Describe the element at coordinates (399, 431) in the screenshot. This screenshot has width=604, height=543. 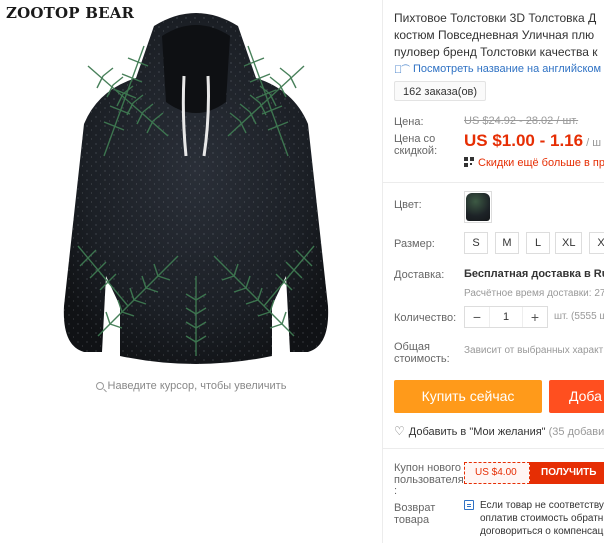
I see `heart-plus-icon: ♡` at that location.